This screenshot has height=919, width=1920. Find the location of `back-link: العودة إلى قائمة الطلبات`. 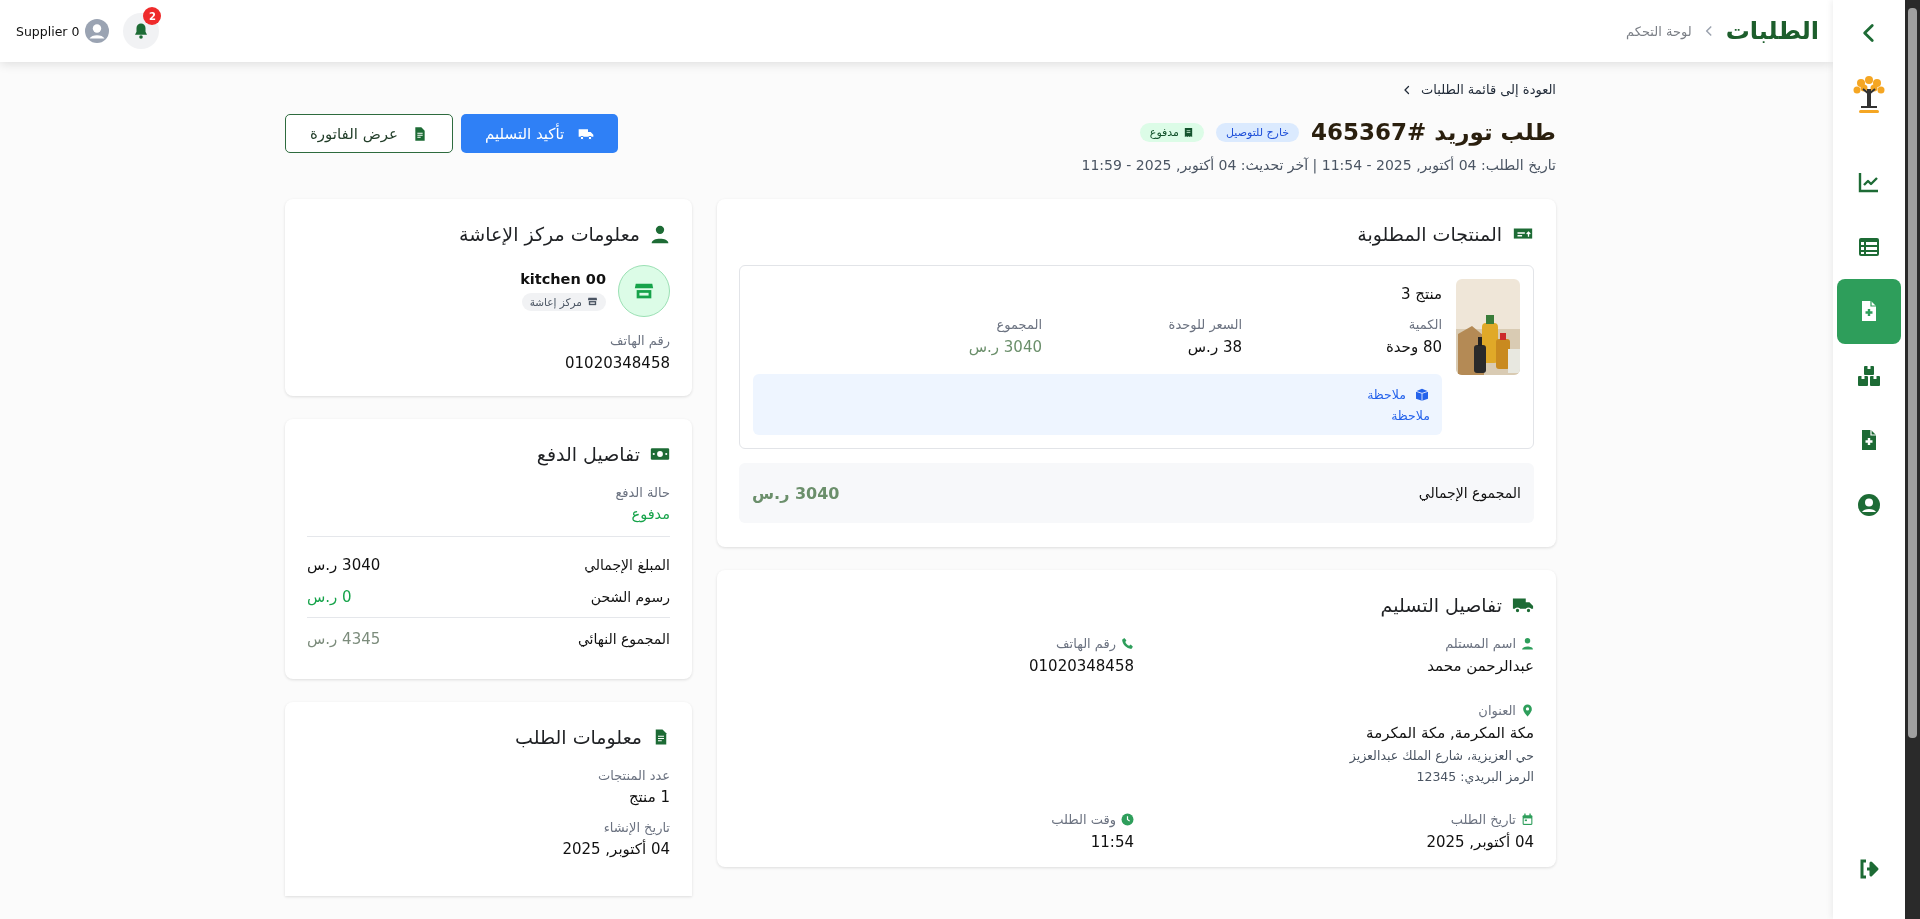

back-link: العودة إلى قائمة الطلبات is located at coordinates (1478, 89).